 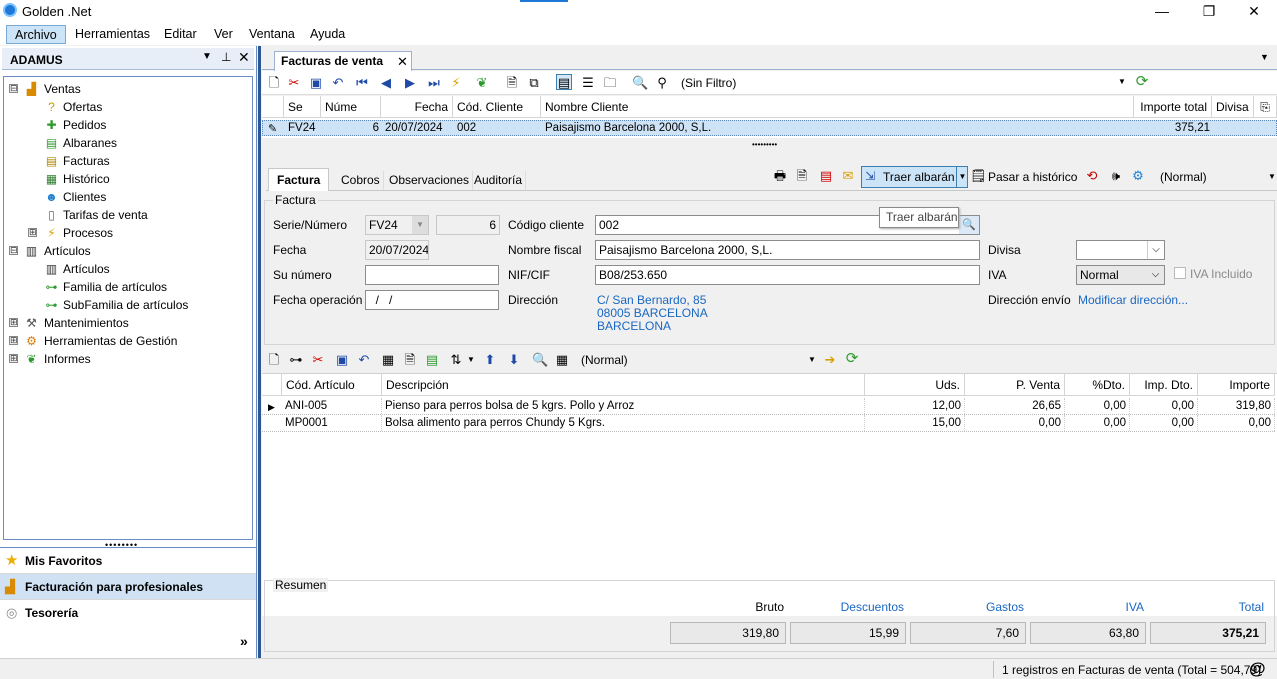 I want to click on fecha-field: 20/07/2024, so click(x=397, y=250).